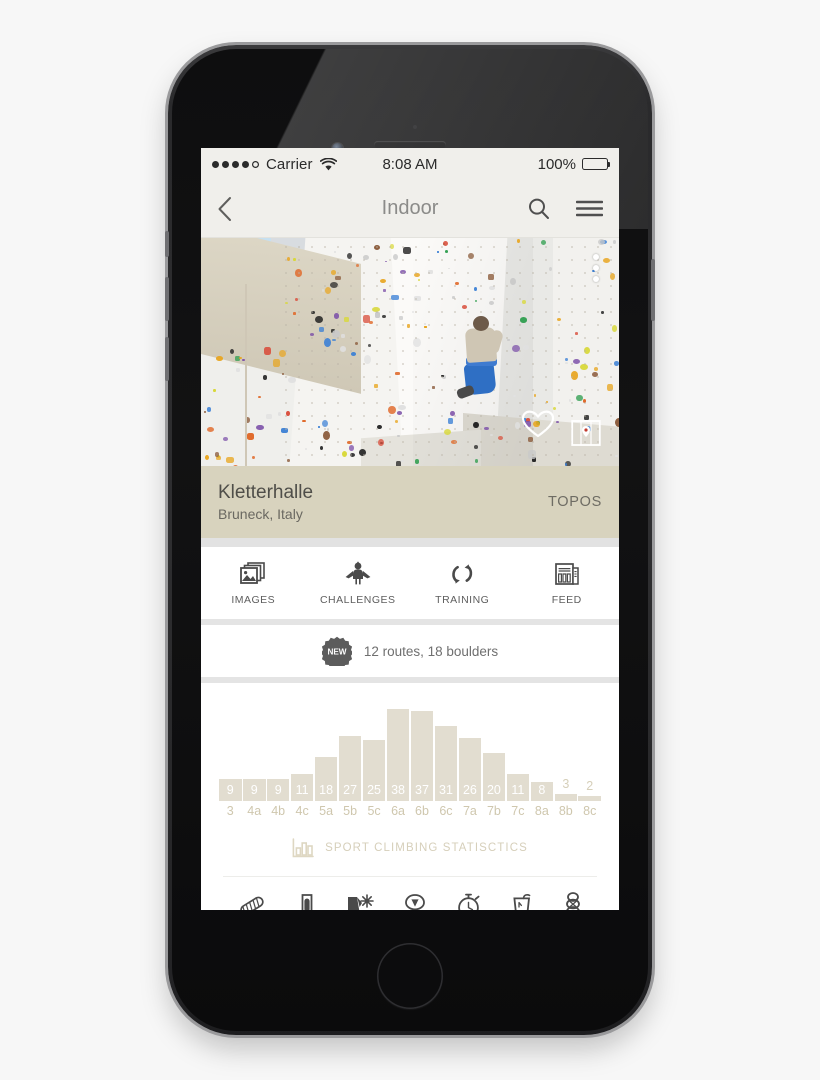 The image size is (820, 1080). What do you see at coordinates (493, 789) in the screenshot?
I see `chart-bar-value: 20` at bounding box center [493, 789].